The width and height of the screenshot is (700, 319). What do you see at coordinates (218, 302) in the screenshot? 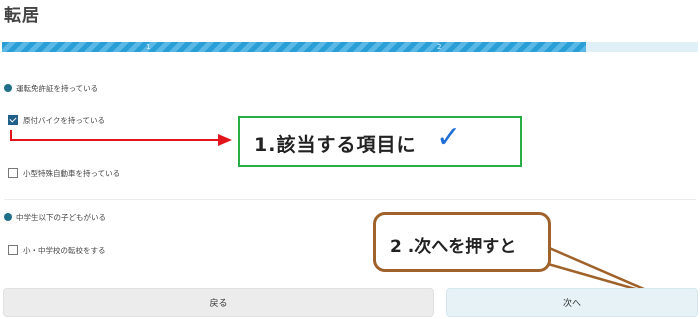
I see `back-button: 戻る` at bounding box center [218, 302].